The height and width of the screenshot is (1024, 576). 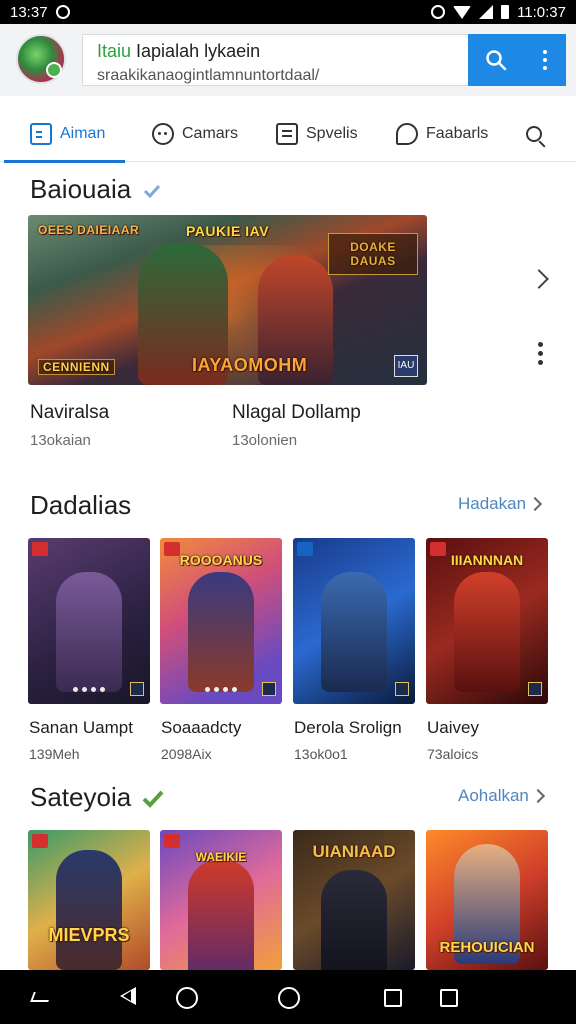 I want to click on tile-subtitle: 2098Aix, so click(x=186, y=754).